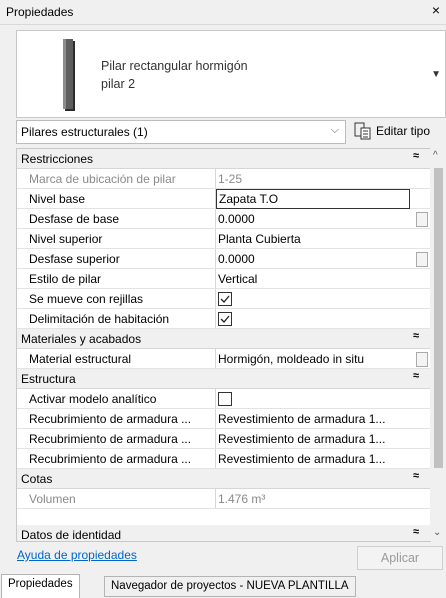  Describe the element at coordinates (323, 178) in the screenshot. I see `property-value-cell: 1-25` at that location.